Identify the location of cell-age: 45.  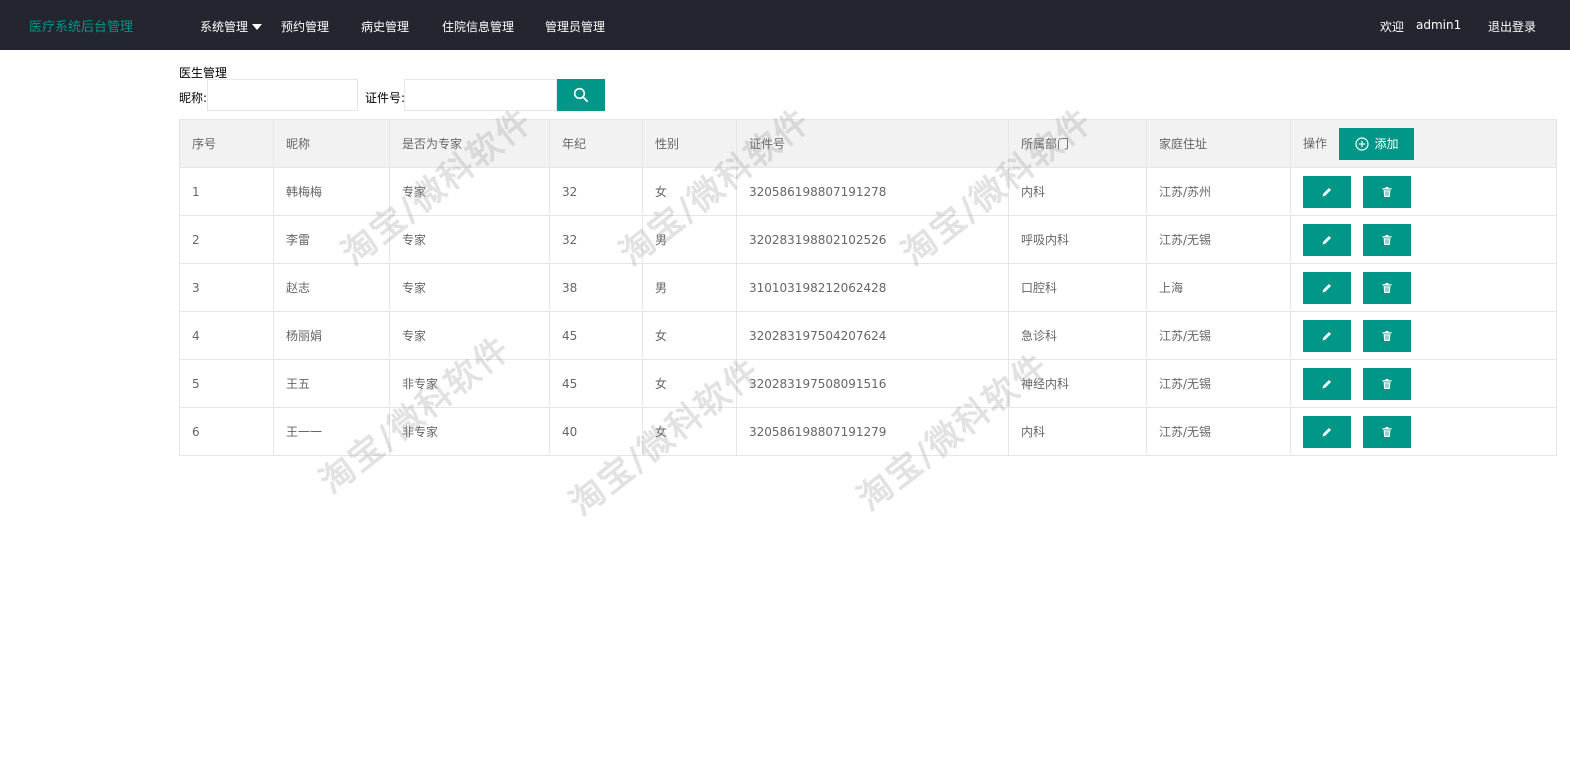
(596, 335).